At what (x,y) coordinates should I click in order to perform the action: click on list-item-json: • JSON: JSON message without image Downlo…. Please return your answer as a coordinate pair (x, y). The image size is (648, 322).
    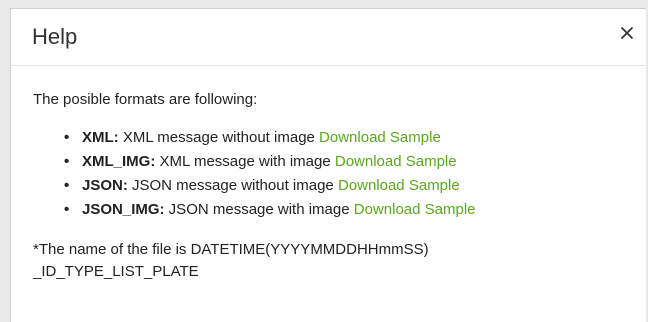
    Looking at the image, I should click on (355, 186).